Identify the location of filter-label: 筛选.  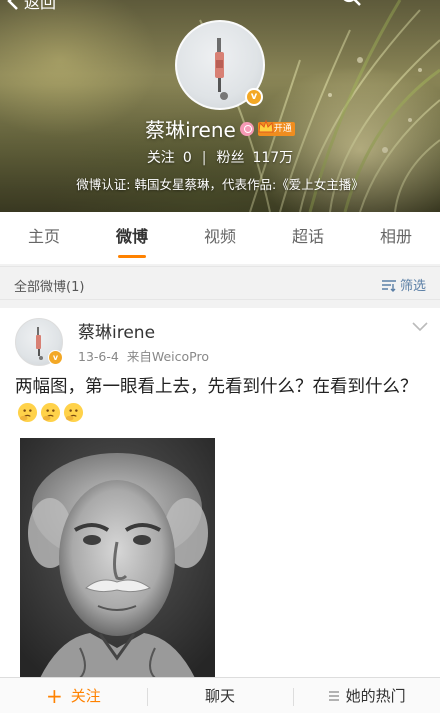
(412, 286).